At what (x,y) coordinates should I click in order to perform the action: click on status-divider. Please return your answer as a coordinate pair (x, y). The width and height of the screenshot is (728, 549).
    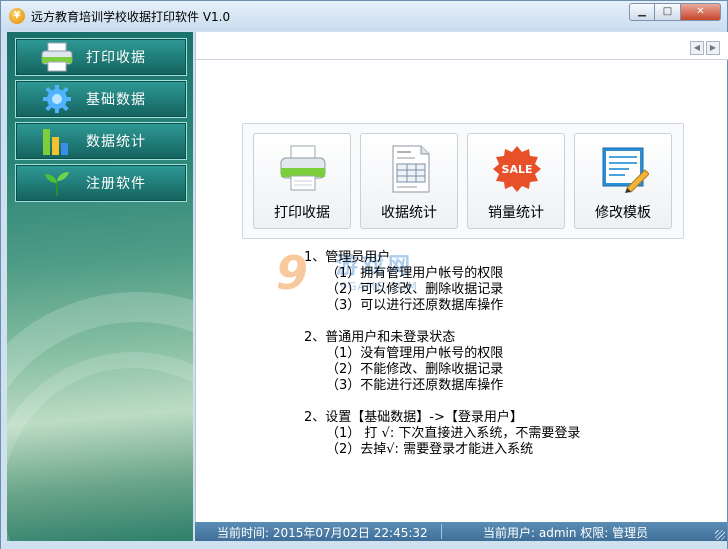
    Looking at the image, I should click on (441, 531).